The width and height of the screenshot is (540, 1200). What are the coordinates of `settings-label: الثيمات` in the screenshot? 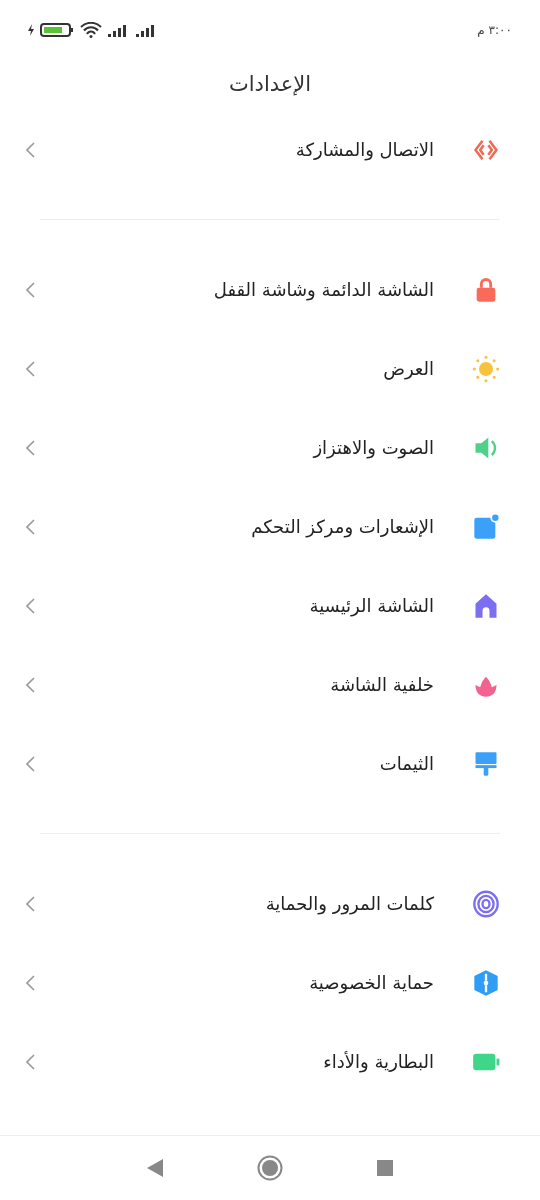 It's located at (406, 764).